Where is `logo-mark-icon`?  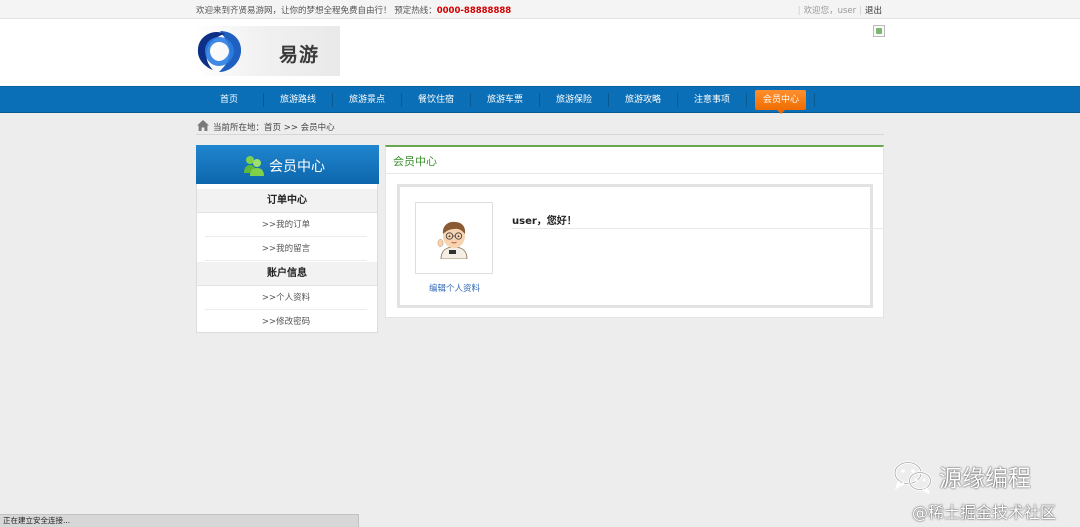 logo-mark-icon is located at coordinates (219, 51).